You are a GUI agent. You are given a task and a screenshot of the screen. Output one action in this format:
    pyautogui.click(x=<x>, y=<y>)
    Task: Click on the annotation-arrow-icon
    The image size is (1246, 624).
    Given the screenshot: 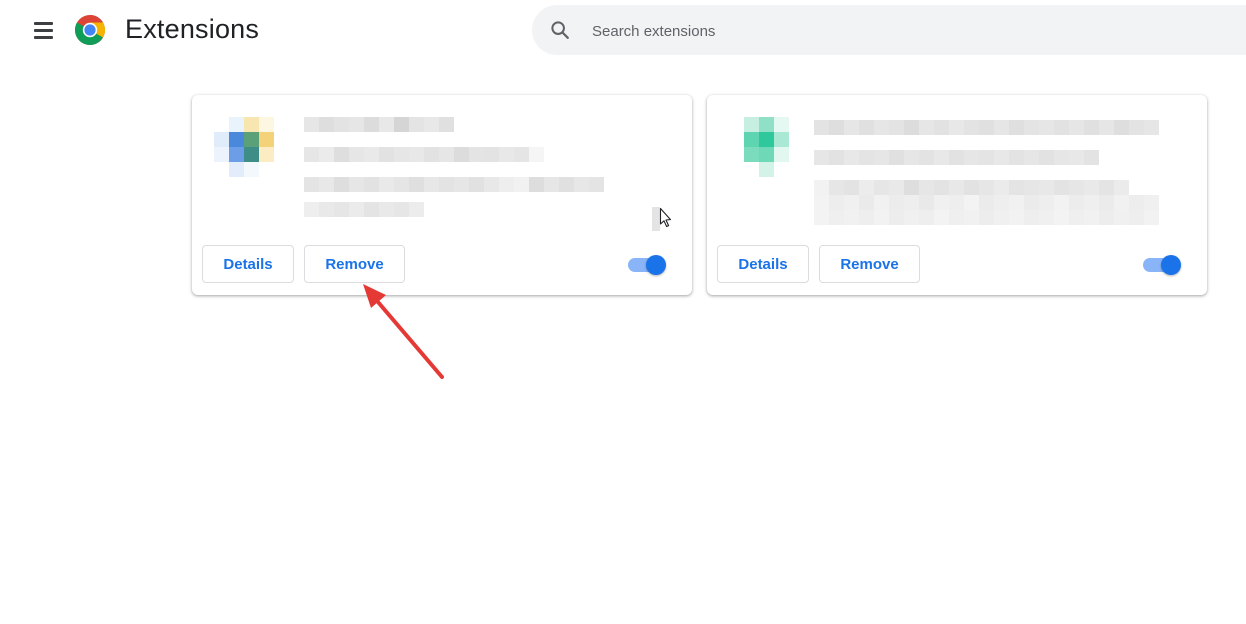 What is the action you would take?
    pyautogui.click(x=403, y=331)
    